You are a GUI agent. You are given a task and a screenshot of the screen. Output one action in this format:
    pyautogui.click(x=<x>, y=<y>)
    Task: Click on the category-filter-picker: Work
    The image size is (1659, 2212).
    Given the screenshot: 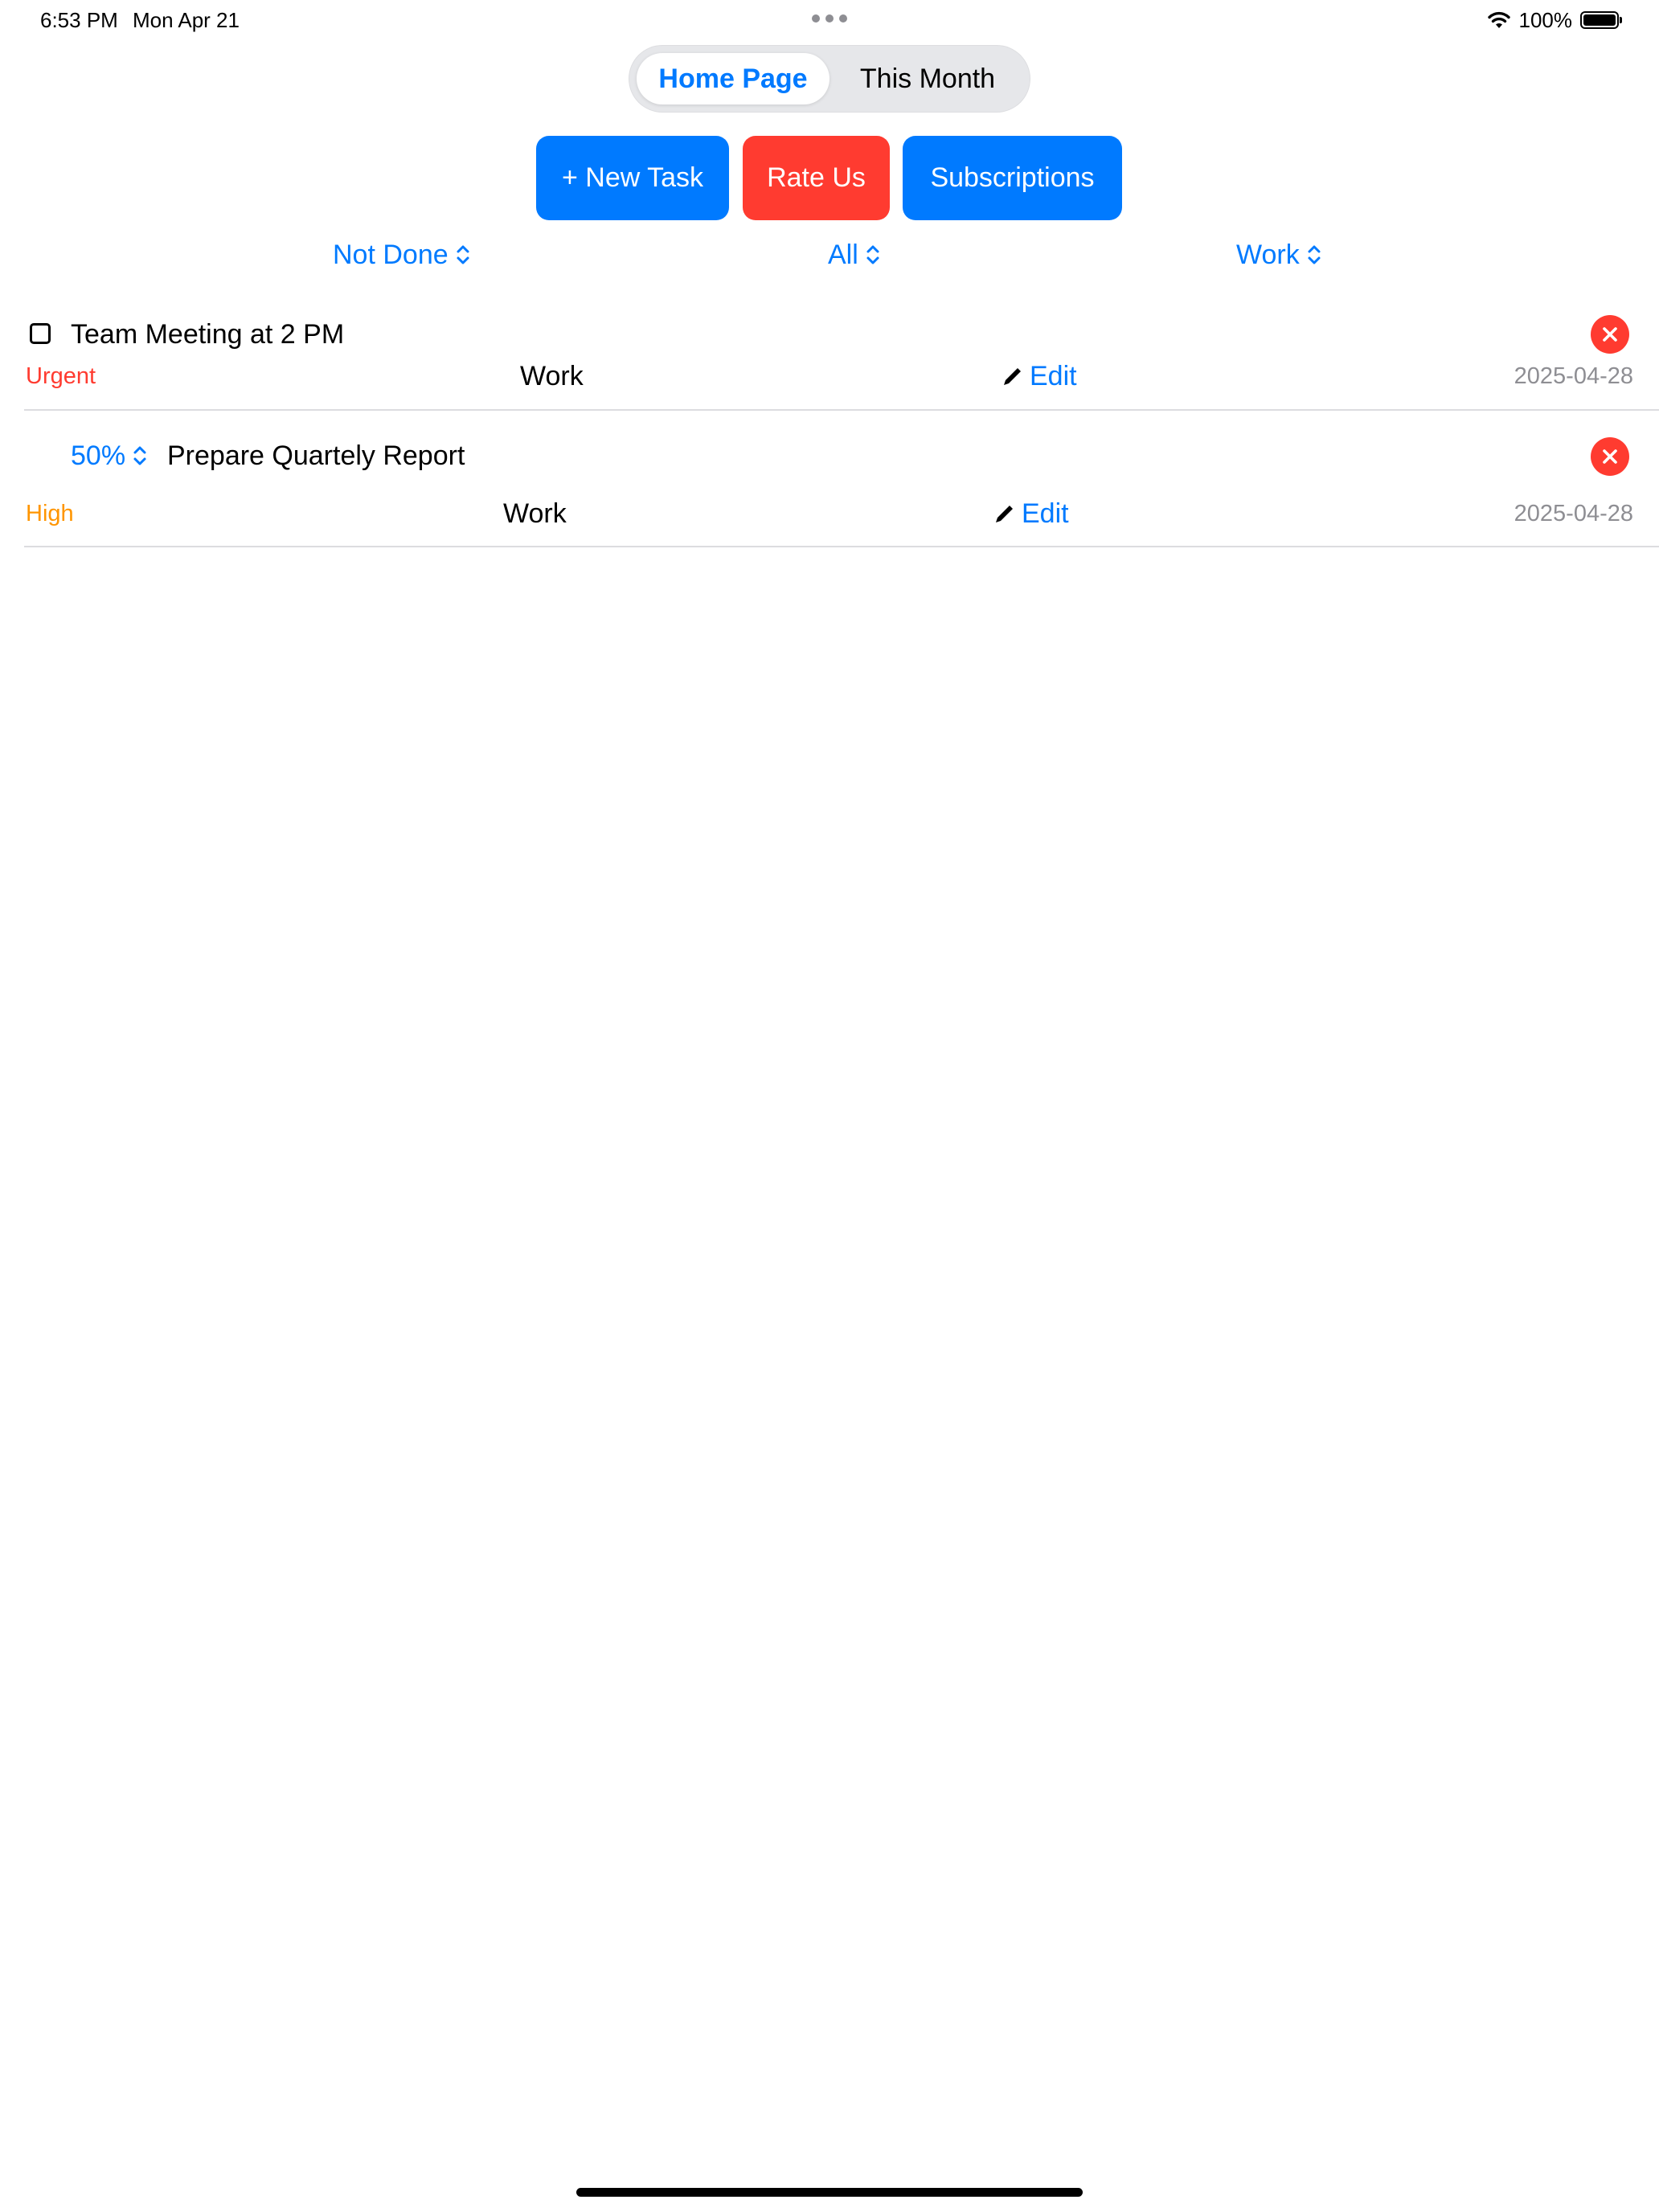 What is the action you would take?
    pyautogui.click(x=1279, y=255)
    